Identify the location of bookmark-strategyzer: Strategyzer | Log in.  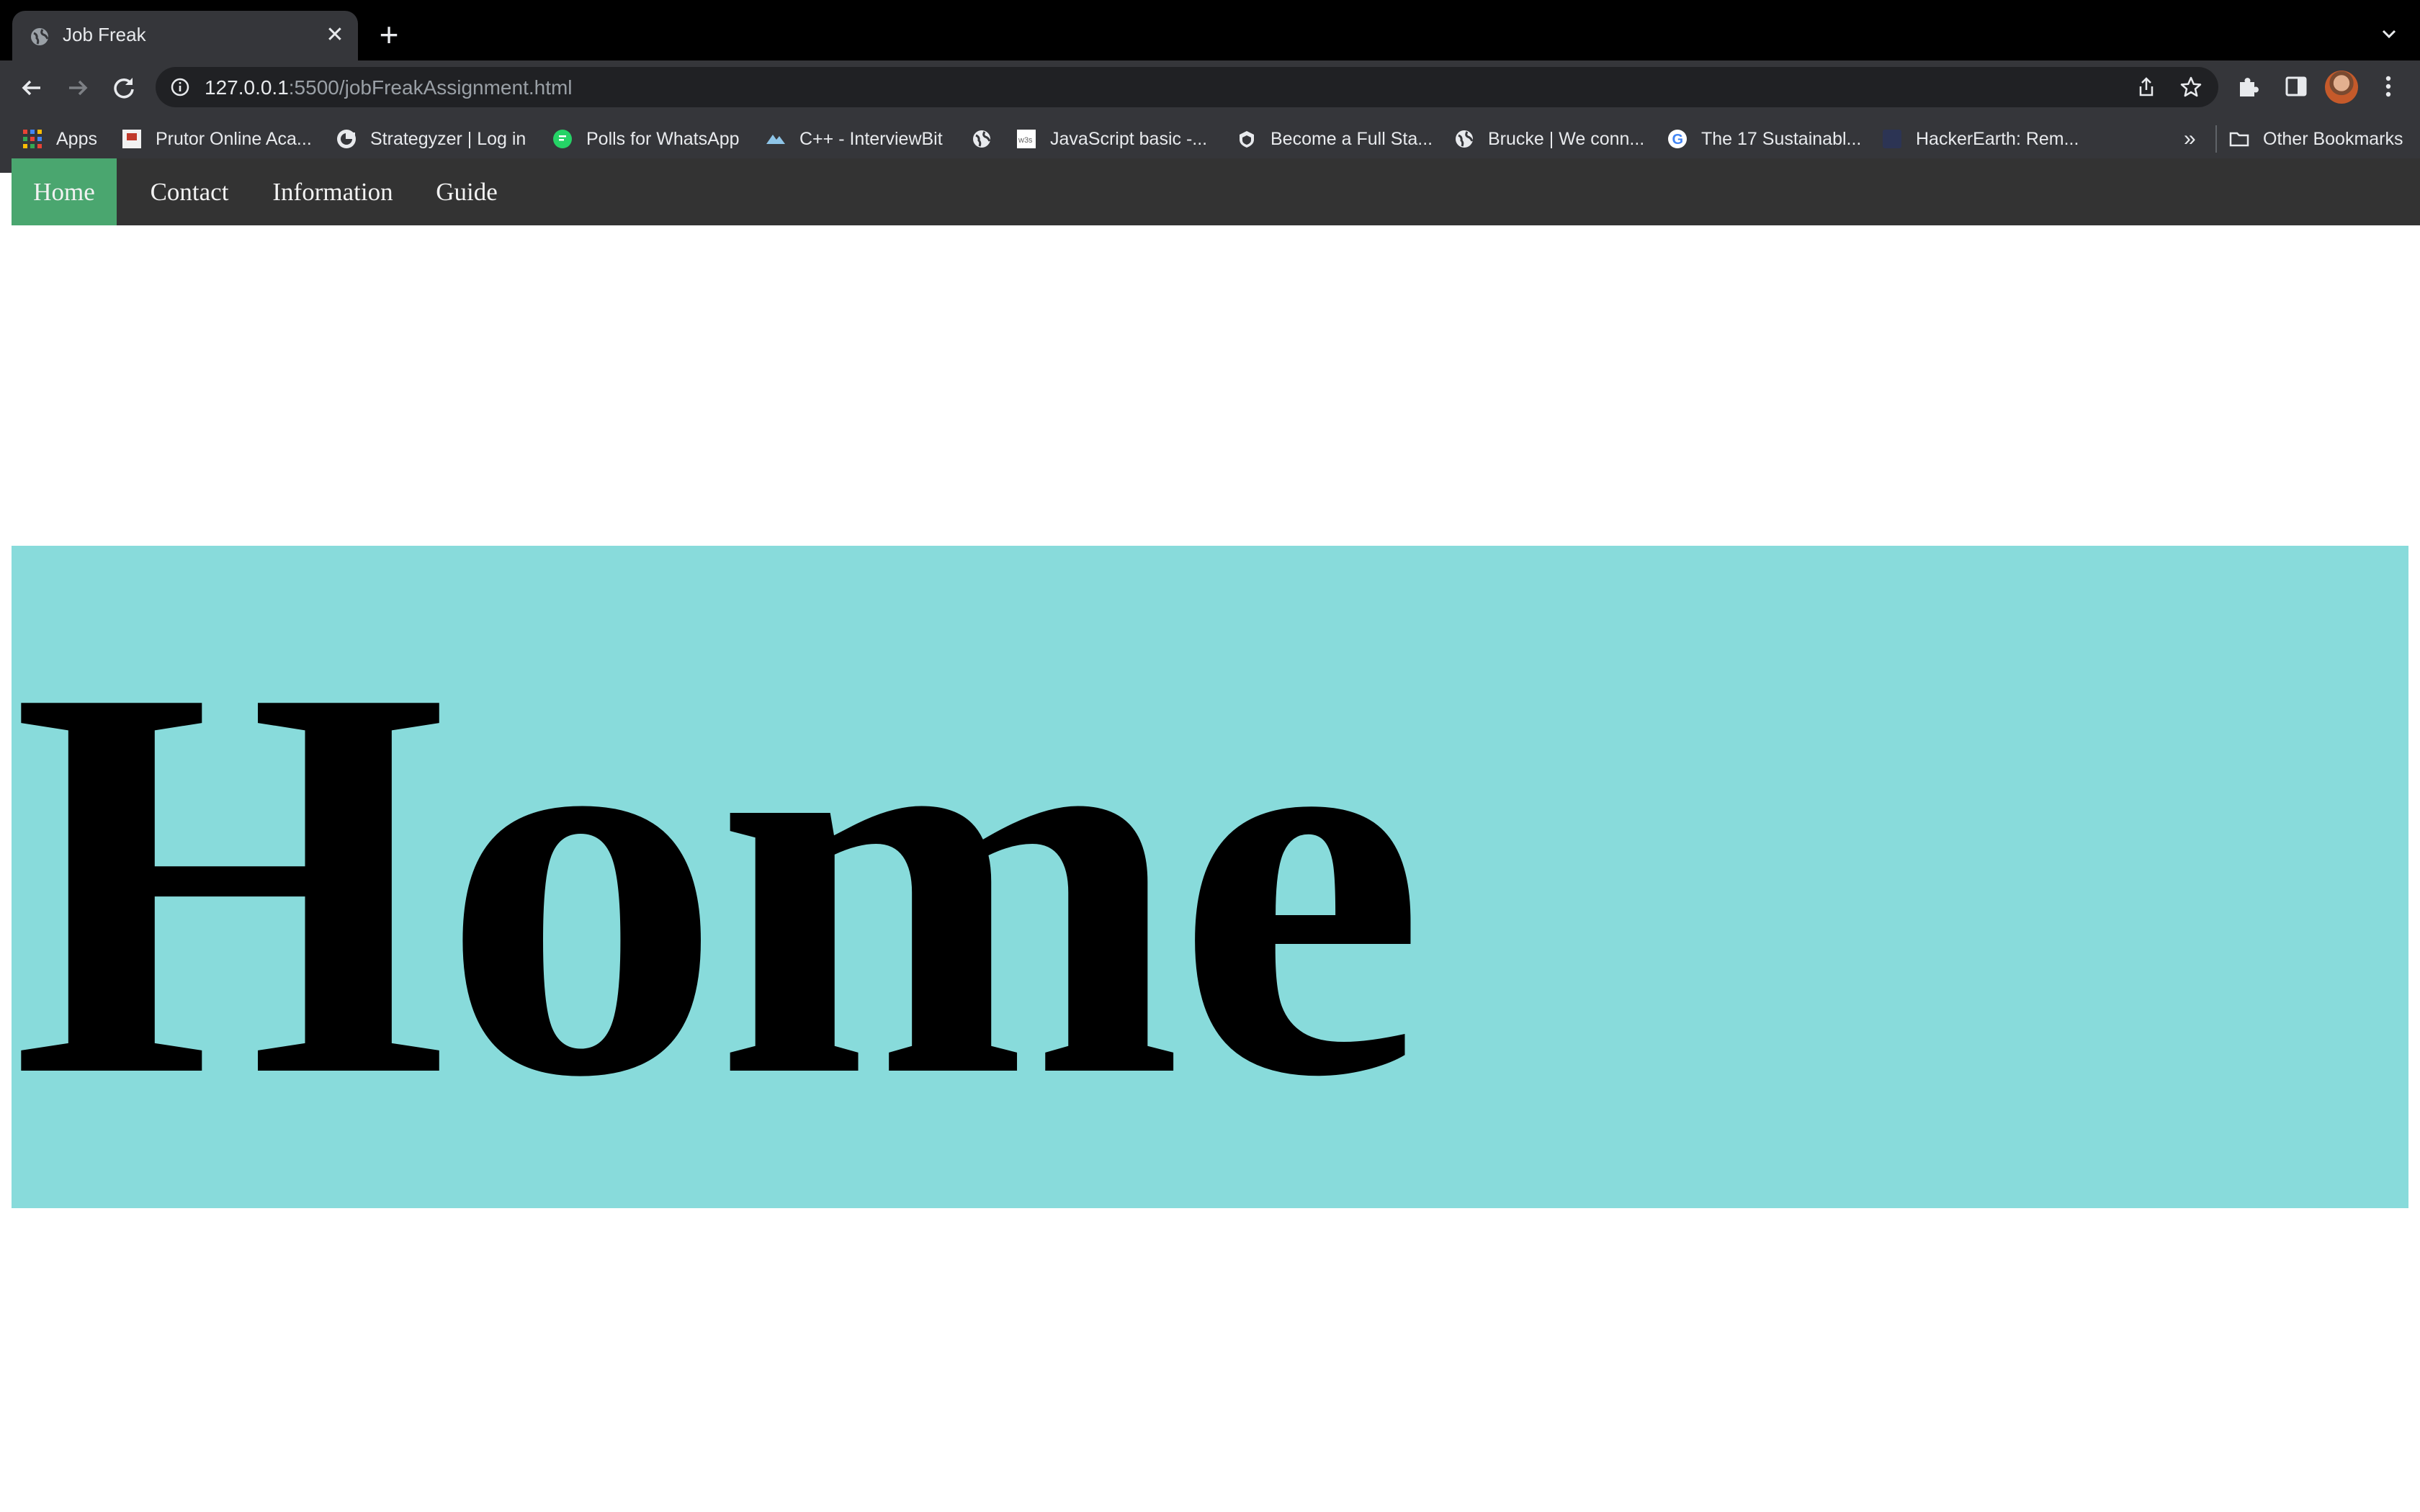
(431, 139).